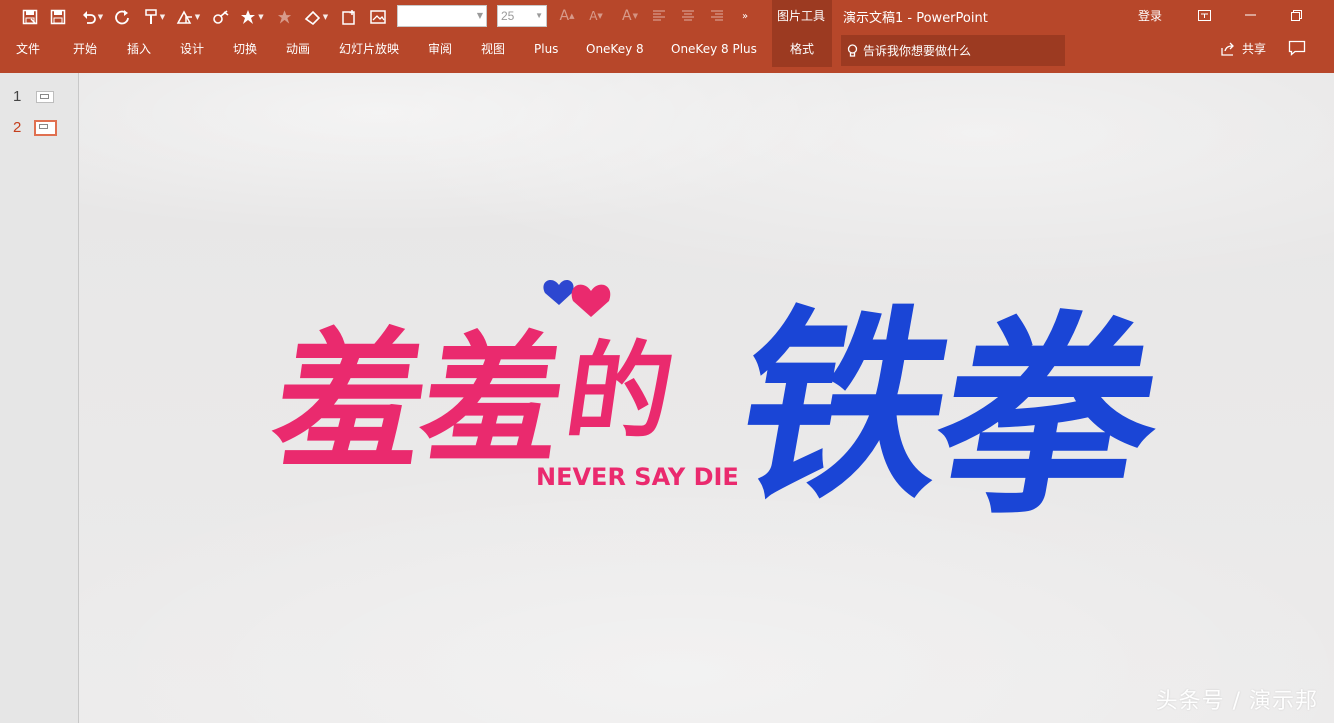  I want to click on picture-tools-label: 图片工具, so click(801, 16).